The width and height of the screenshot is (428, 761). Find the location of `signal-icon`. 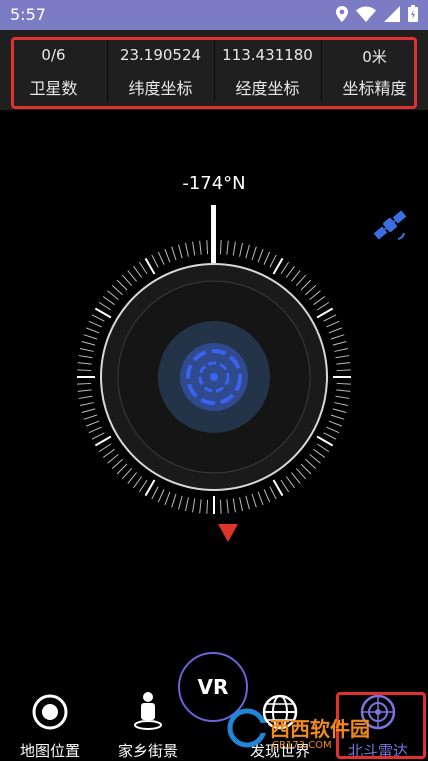

signal-icon is located at coordinates (392, 13).